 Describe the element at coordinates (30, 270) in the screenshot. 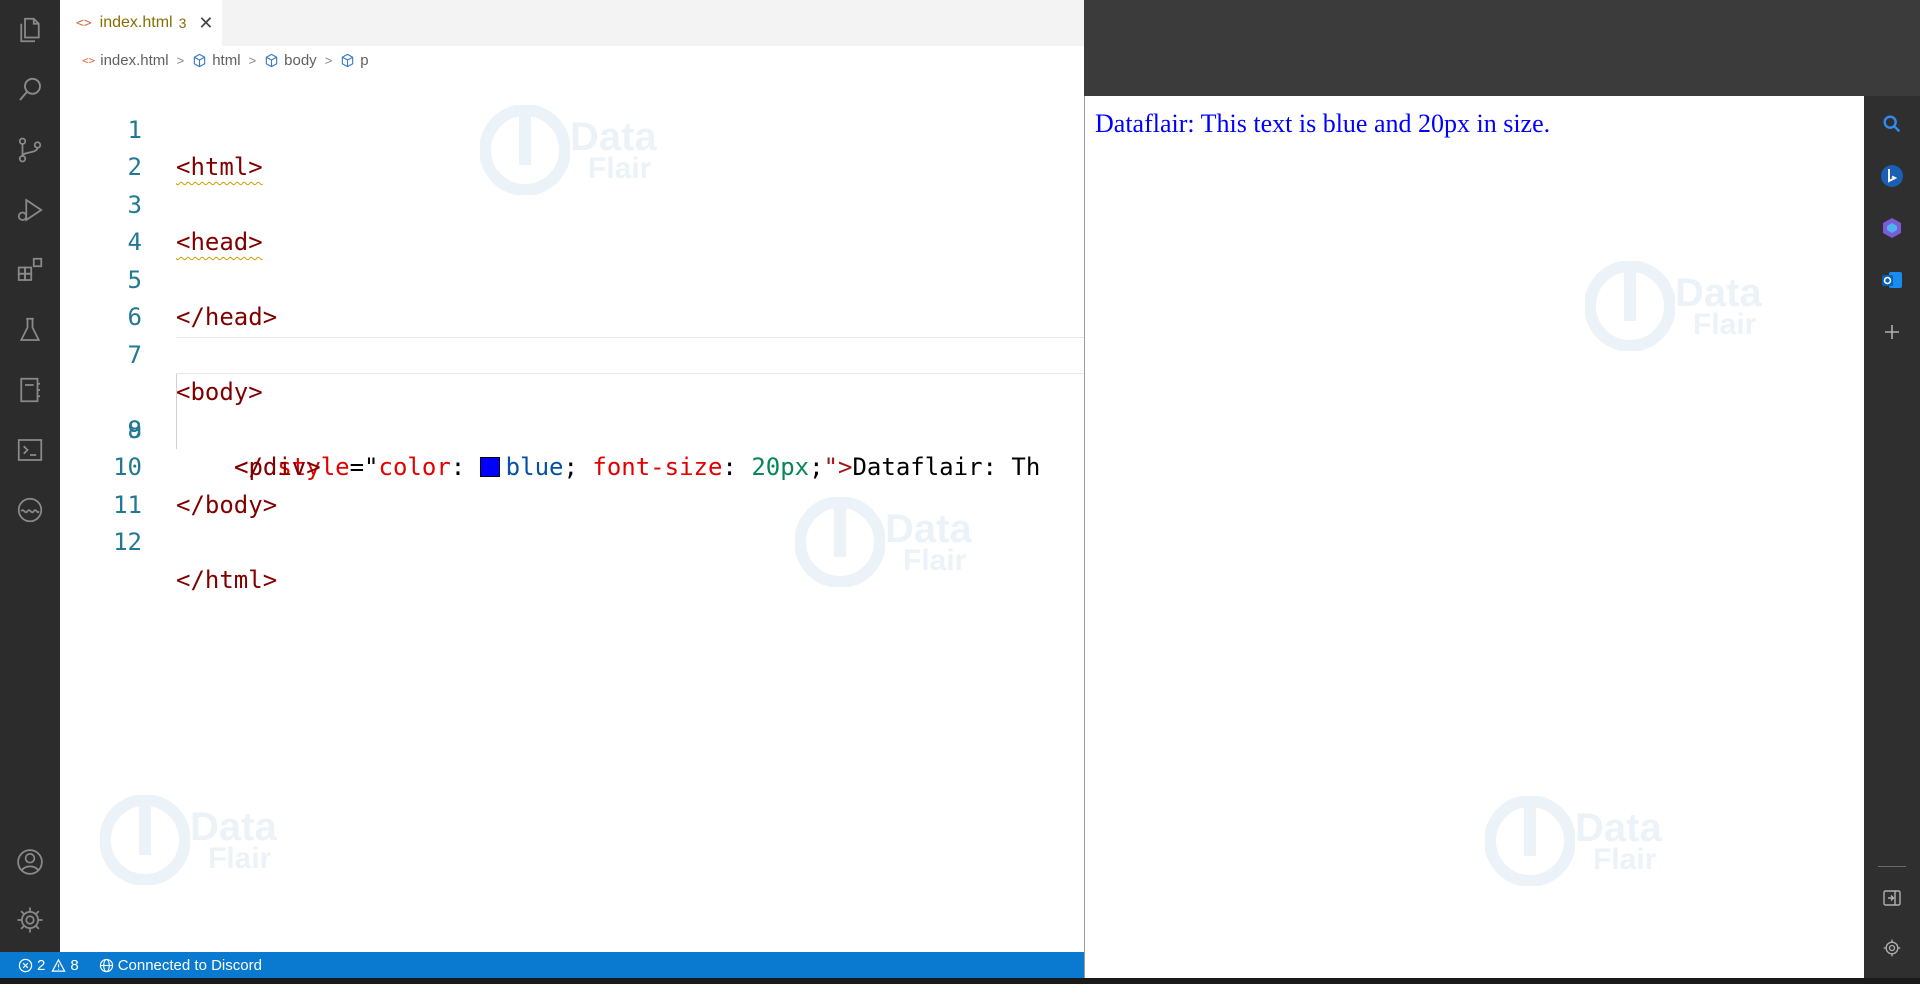

I see `extensions-icon` at that location.